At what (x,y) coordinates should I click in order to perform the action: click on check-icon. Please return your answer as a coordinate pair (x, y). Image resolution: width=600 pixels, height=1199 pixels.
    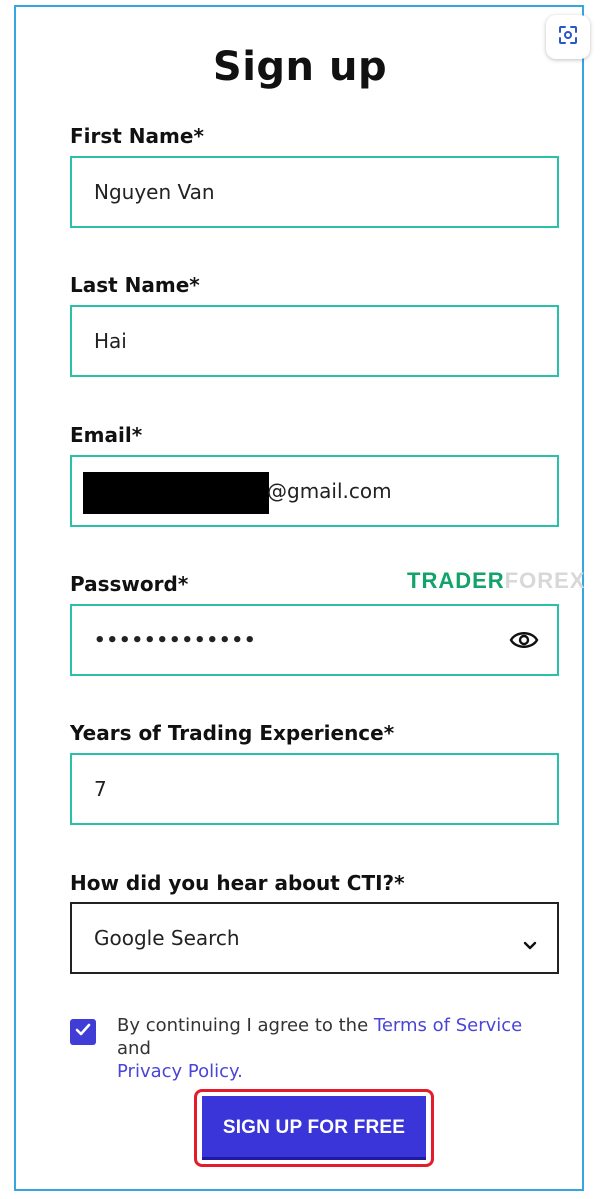
    Looking at the image, I should click on (83, 1032).